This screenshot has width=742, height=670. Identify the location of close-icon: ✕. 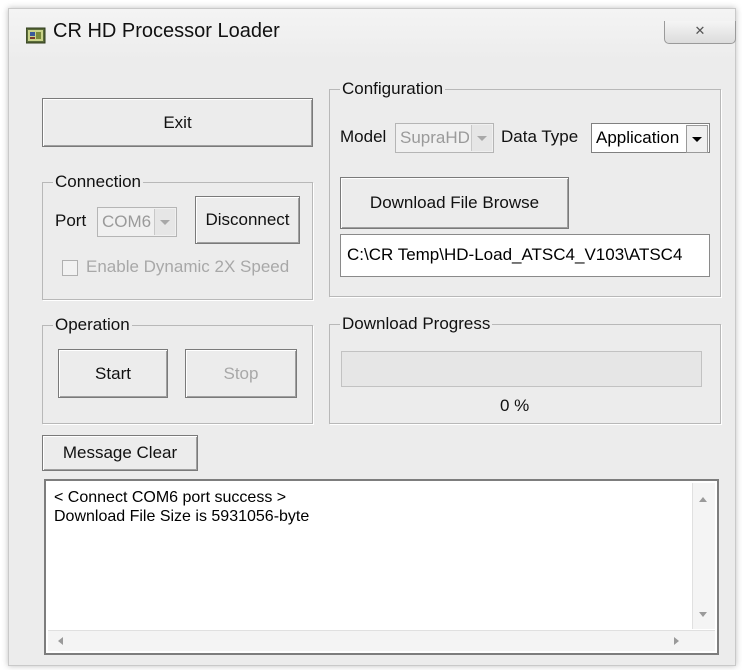
(700, 30).